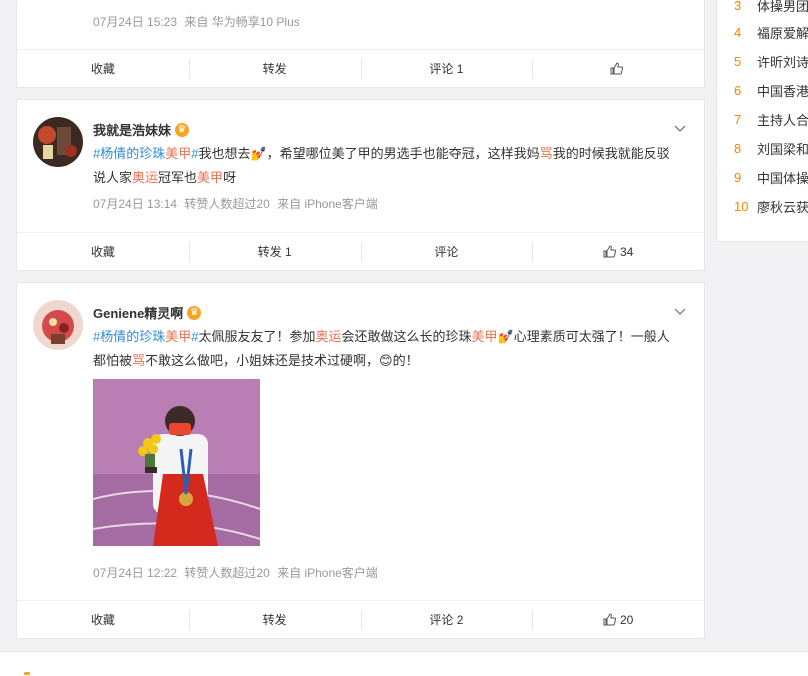 The height and width of the screenshot is (676, 808). I want to click on username-text: 我就是浩妹妹, so click(132, 130).